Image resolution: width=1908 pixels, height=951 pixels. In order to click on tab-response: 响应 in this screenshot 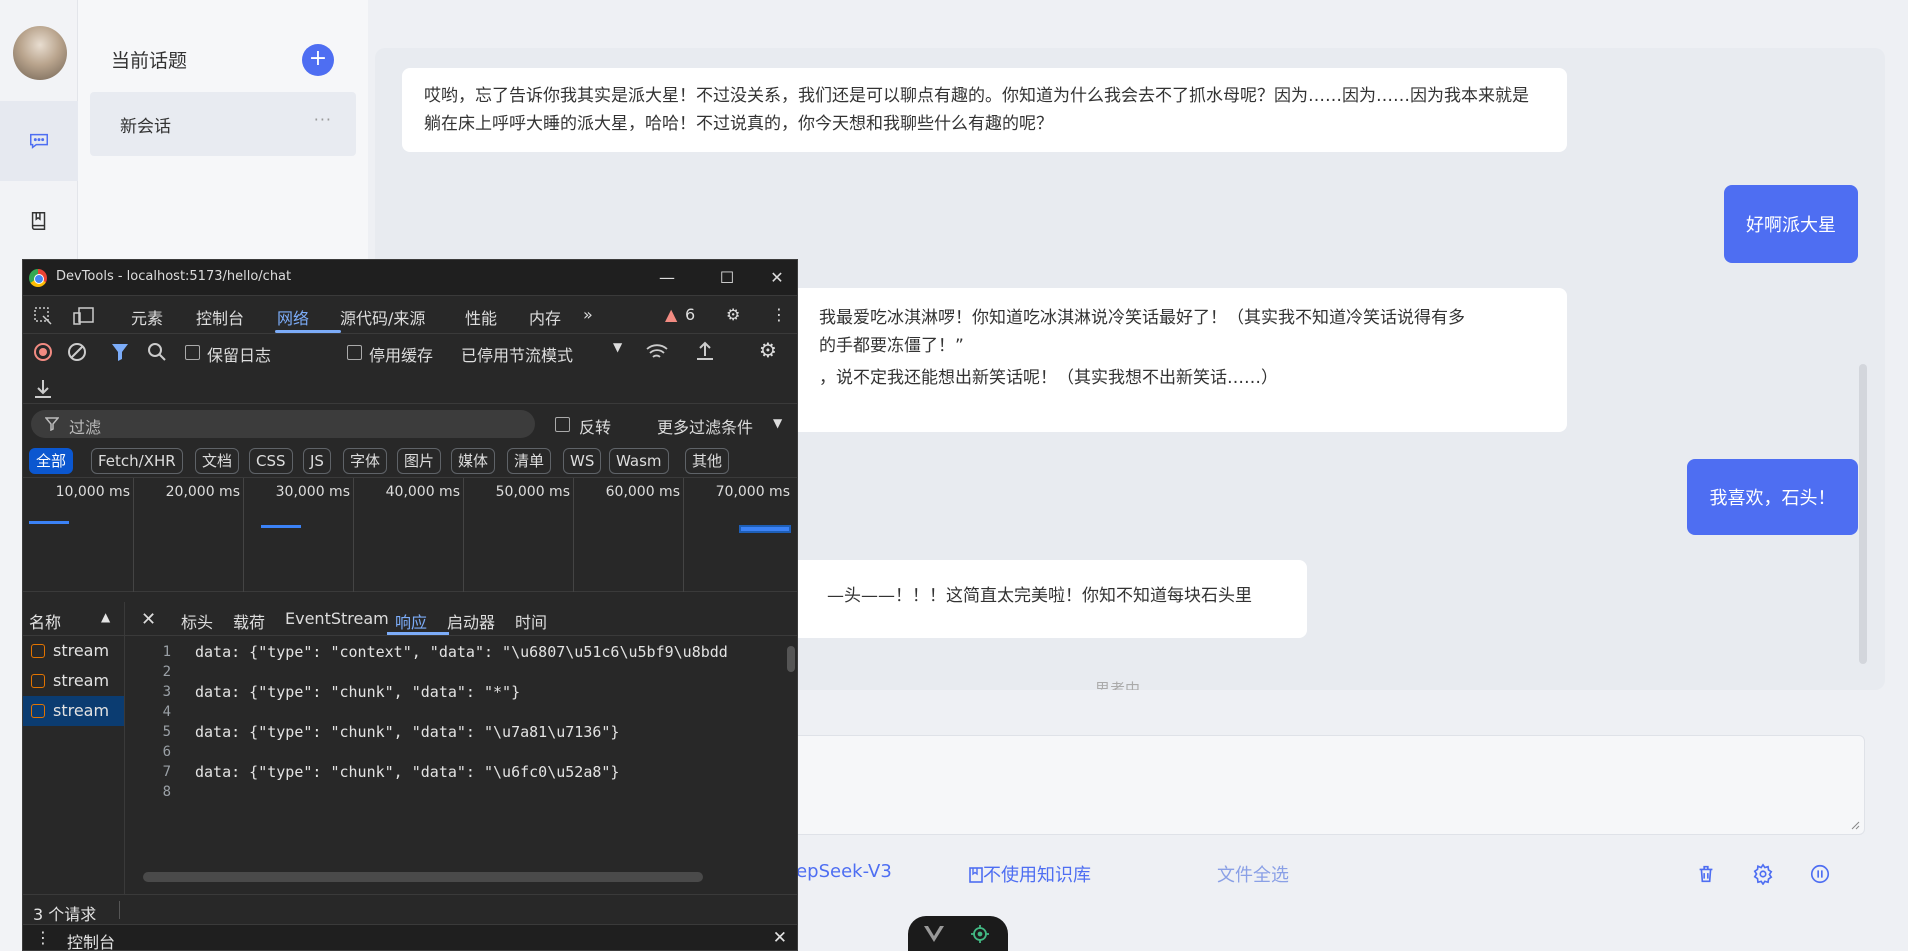, I will do `click(411, 621)`.